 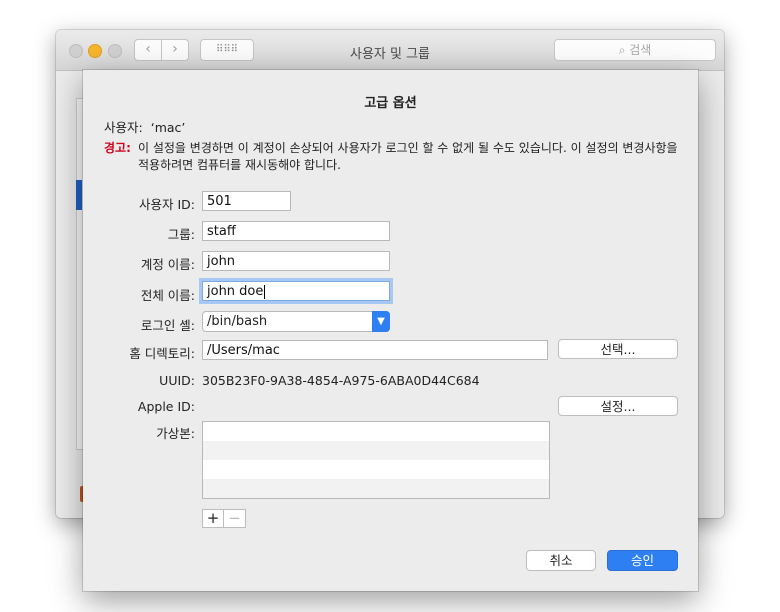 I want to click on user-value: ‘mac’, so click(x=168, y=127).